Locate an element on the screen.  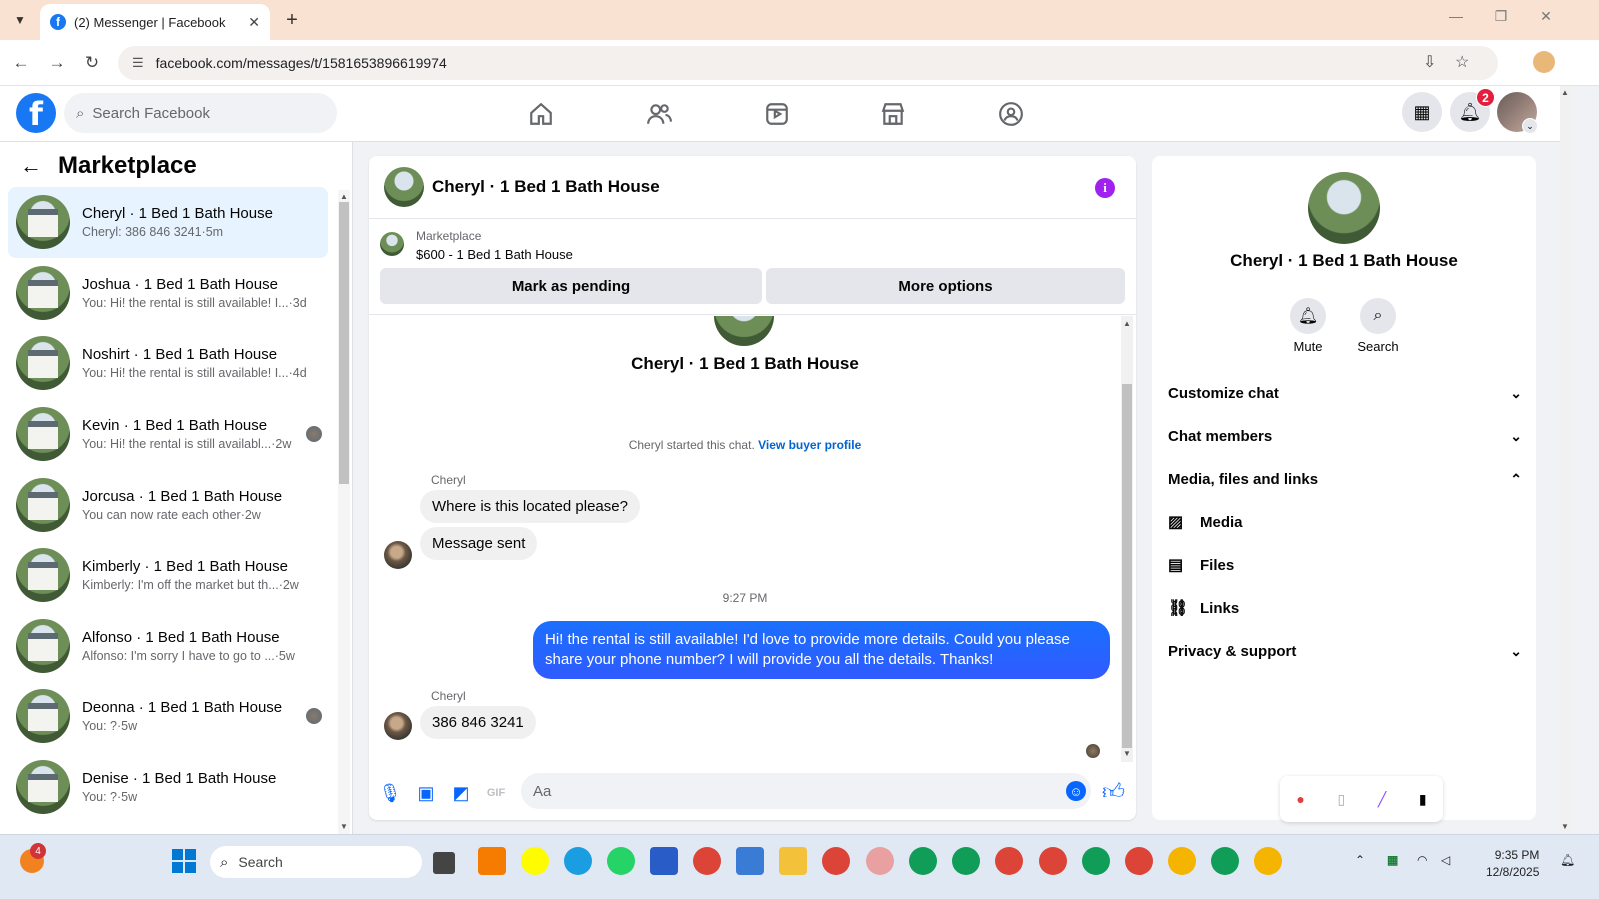
install-app-icon: ⇩ is located at coordinates (1429, 62).